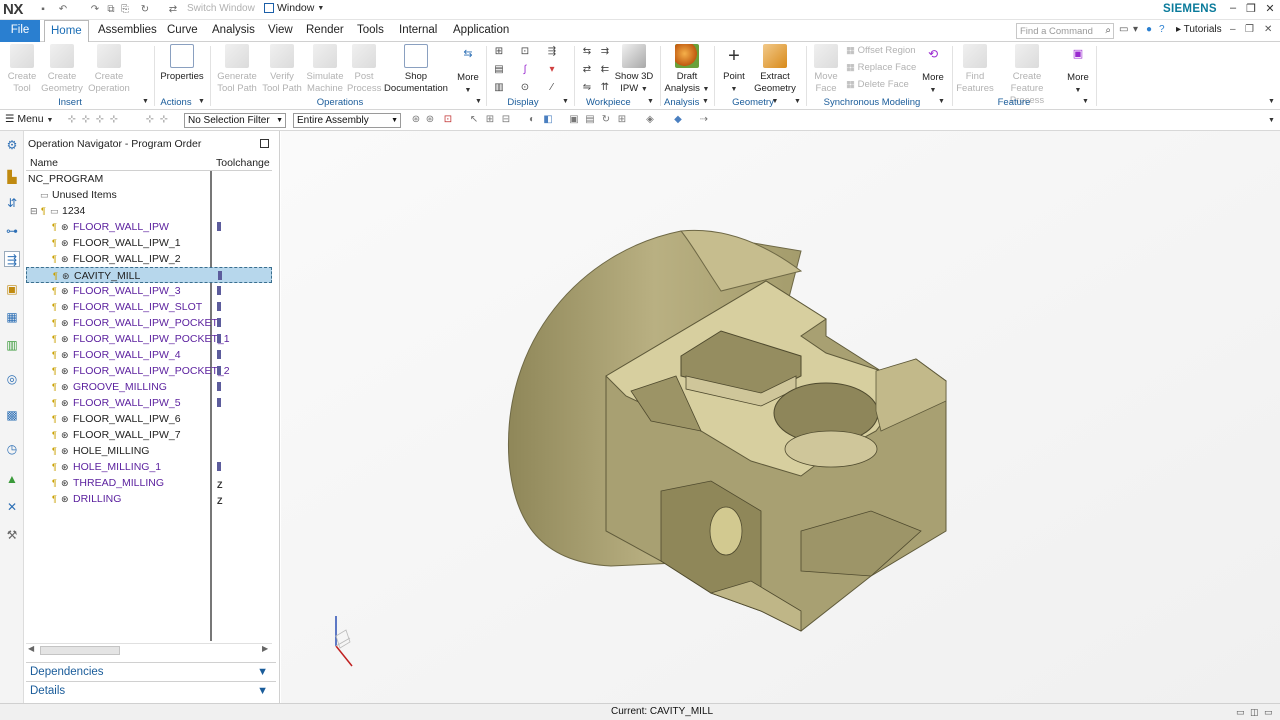 The width and height of the screenshot is (1280, 720). I want to click on snap-icon-5: ⊹, so click(150, 120).